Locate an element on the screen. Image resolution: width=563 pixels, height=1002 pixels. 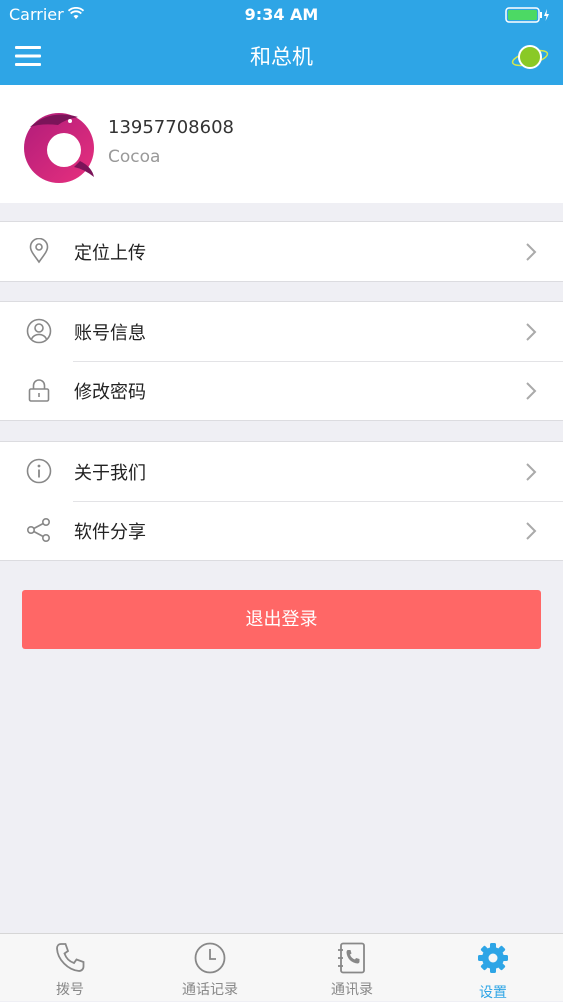
account-info-row: 账号信息 is located at coordinates (281, 331).